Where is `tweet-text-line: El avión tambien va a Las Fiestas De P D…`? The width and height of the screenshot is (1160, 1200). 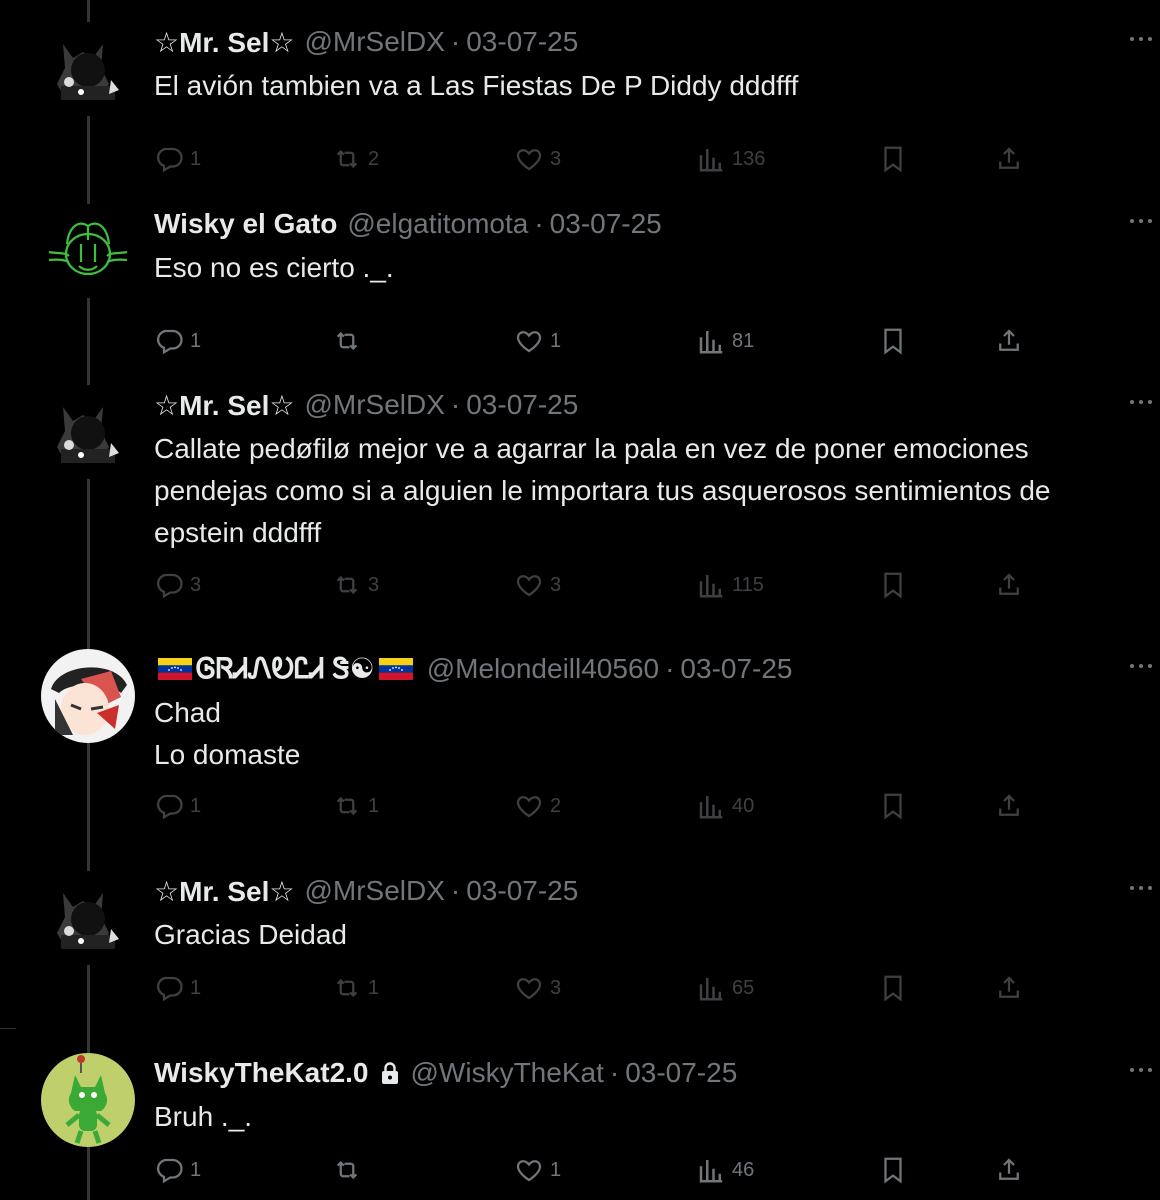 tweet-text-line: El avión tambien va a Las Fiestas De P D… is located at coordinates (476, 85).